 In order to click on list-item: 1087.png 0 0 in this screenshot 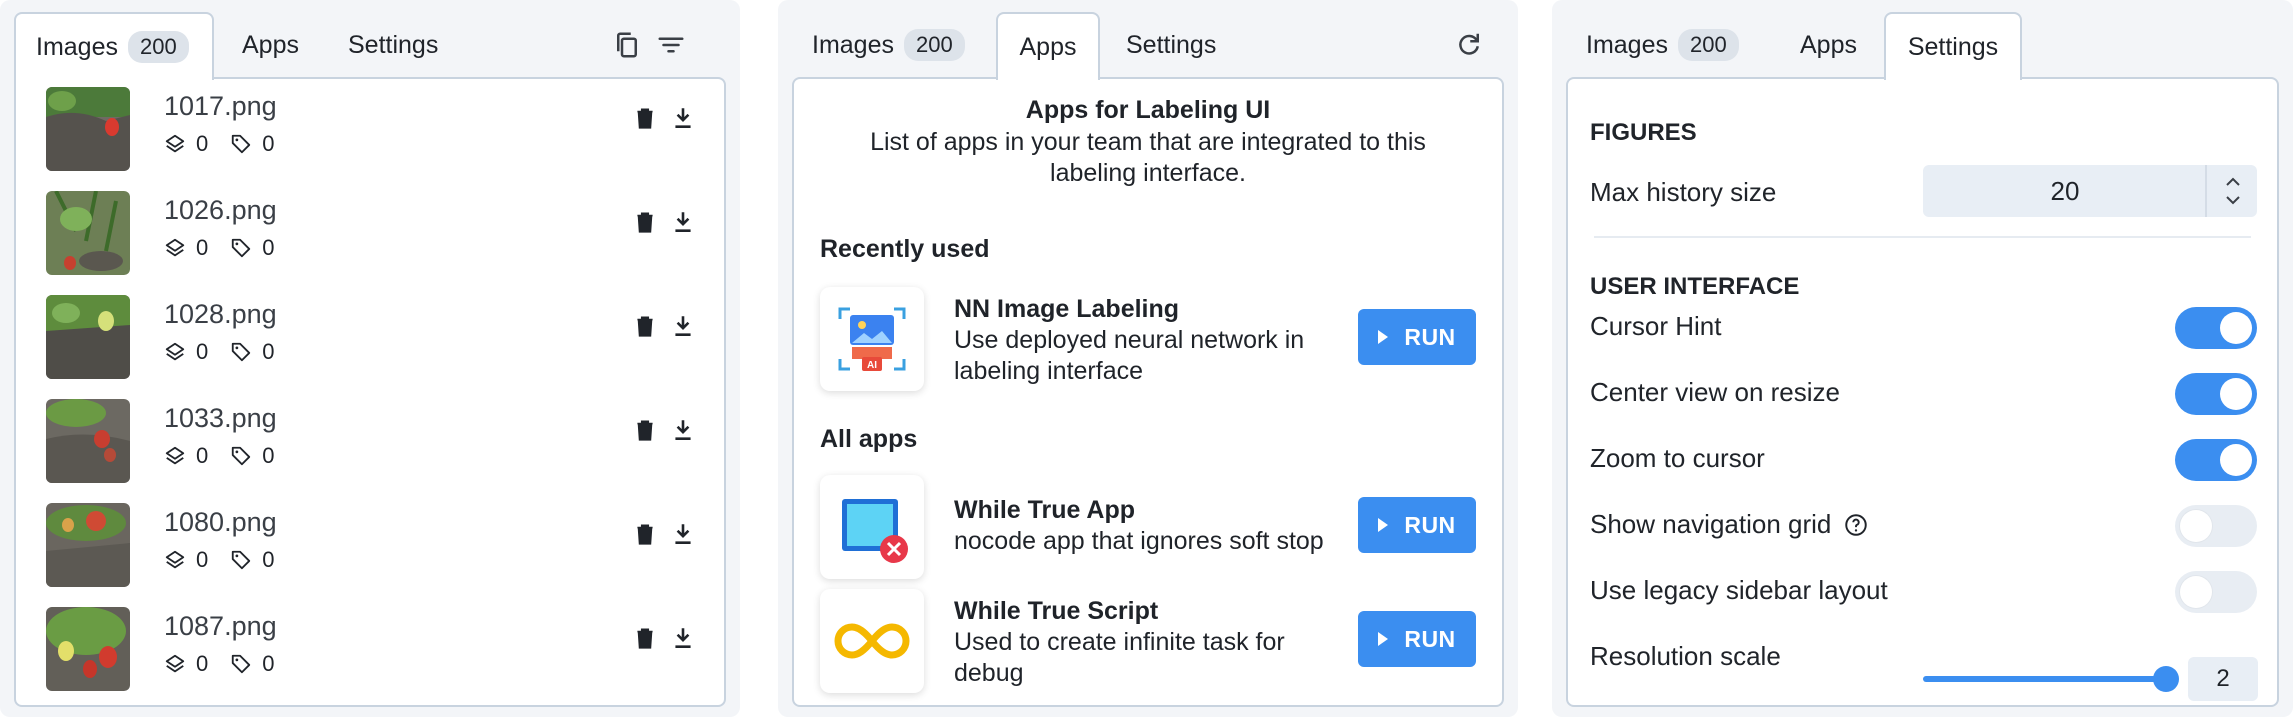, I will do `click(370, 645)`.